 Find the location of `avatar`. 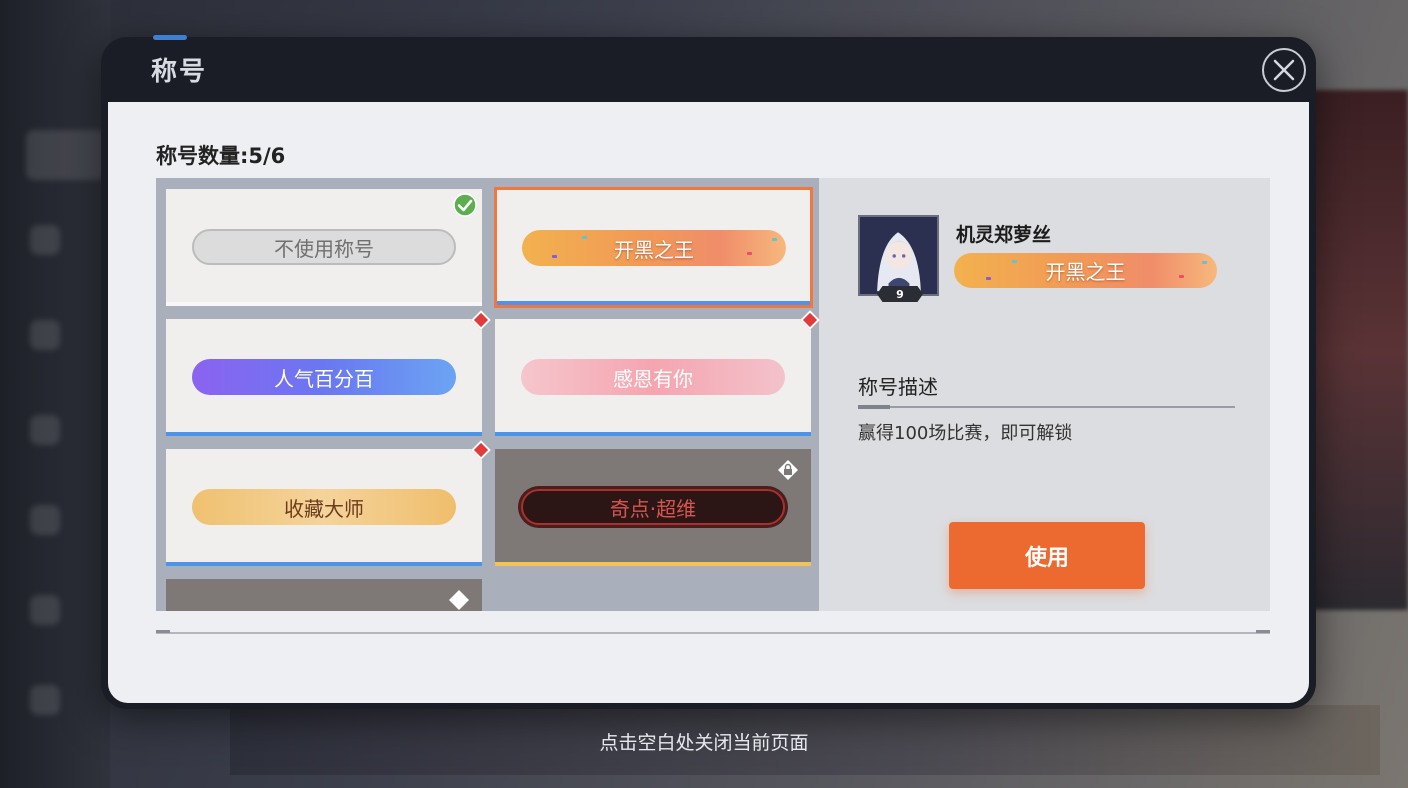

avatar is located at coordinates (898, 255).